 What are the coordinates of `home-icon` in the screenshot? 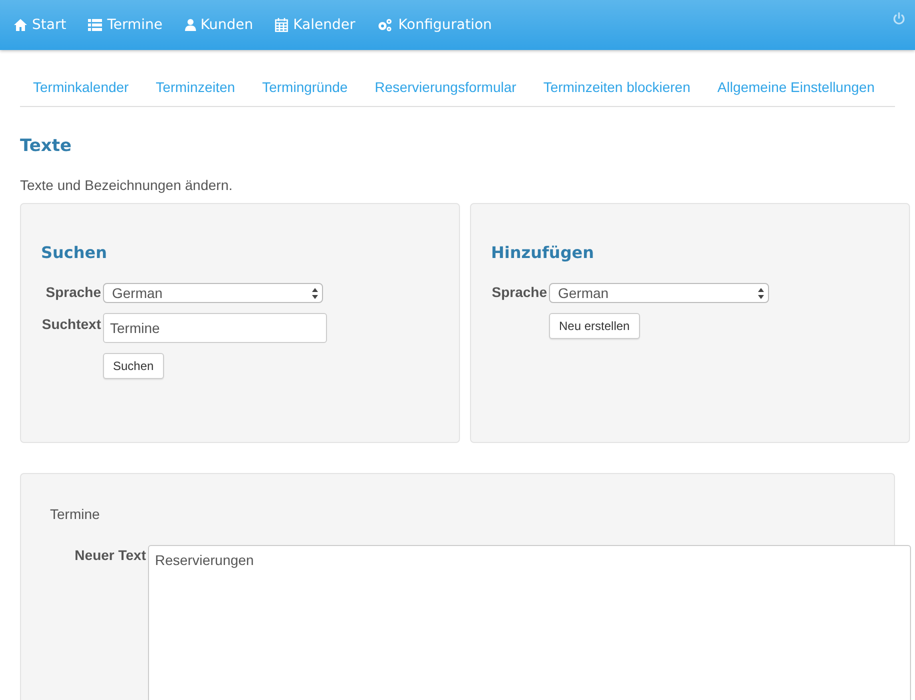 It's located at (20, 25).